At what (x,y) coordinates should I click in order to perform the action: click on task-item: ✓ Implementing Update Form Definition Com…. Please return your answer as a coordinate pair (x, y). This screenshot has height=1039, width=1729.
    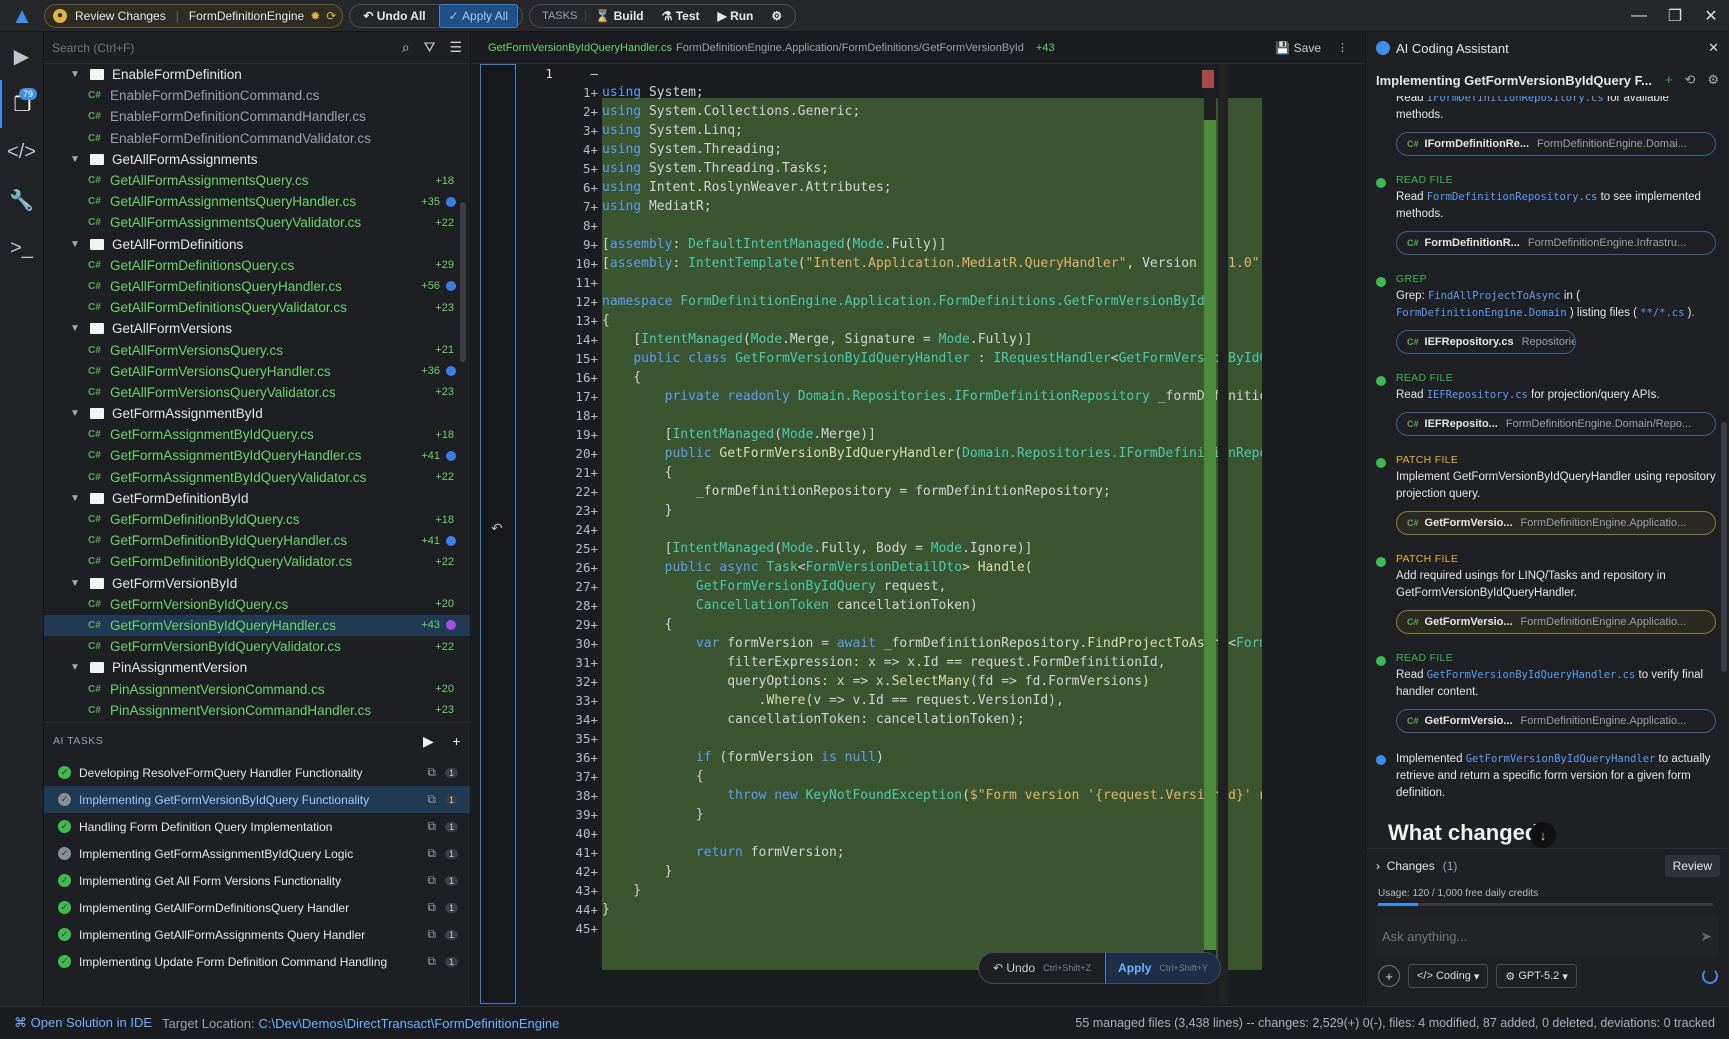
    Looking at the image, I should click on (257, 961).